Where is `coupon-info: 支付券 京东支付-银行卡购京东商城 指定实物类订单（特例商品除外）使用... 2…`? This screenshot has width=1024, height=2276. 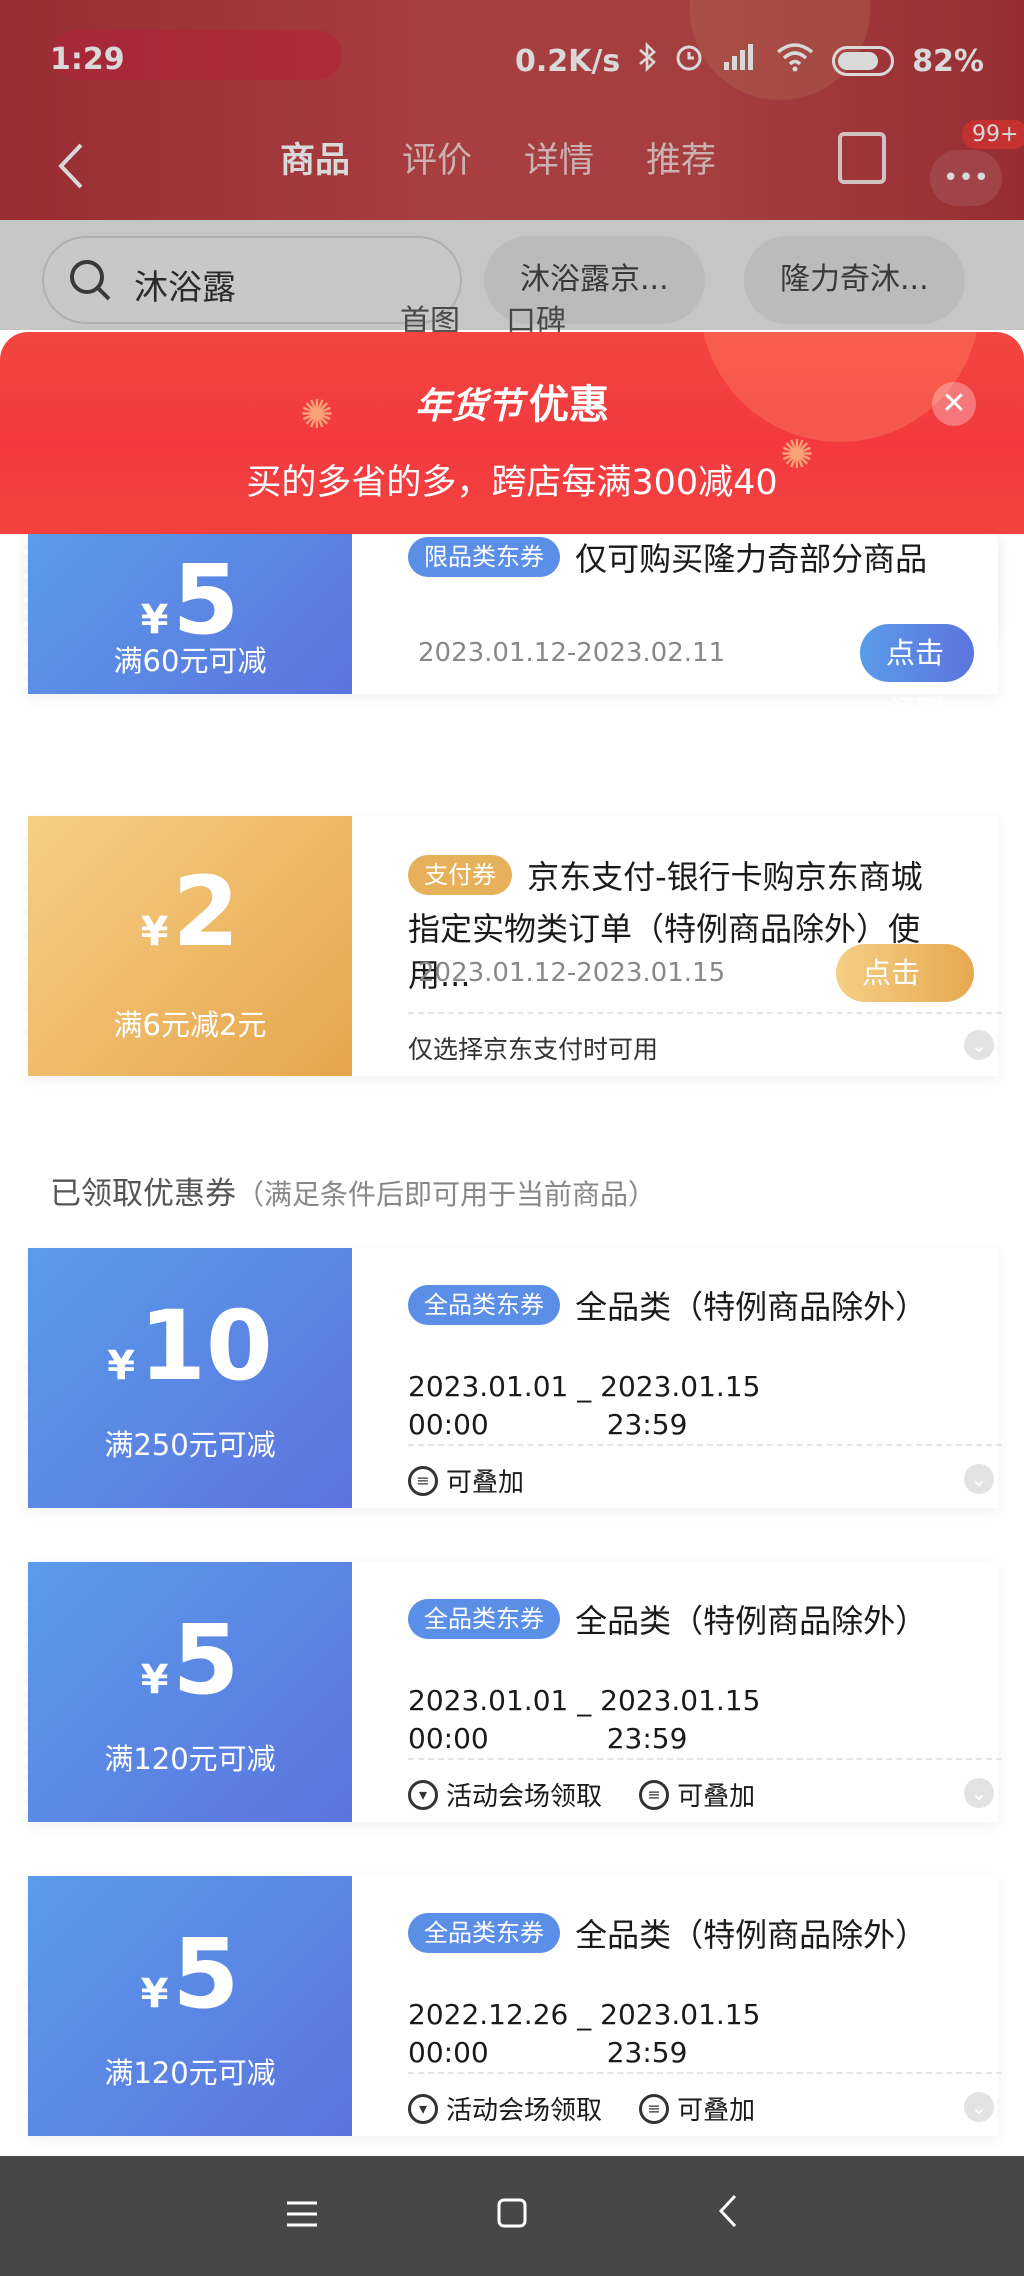 coupon-info: 支付券 京东支付-银行卡购京东商城 指定实物类订单（特例商品除外）使用... 2… is located at coordinates (691, 946).